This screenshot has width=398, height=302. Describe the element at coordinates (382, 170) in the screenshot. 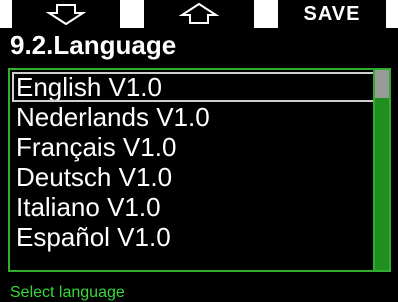

I see `scrollbar` at that location.